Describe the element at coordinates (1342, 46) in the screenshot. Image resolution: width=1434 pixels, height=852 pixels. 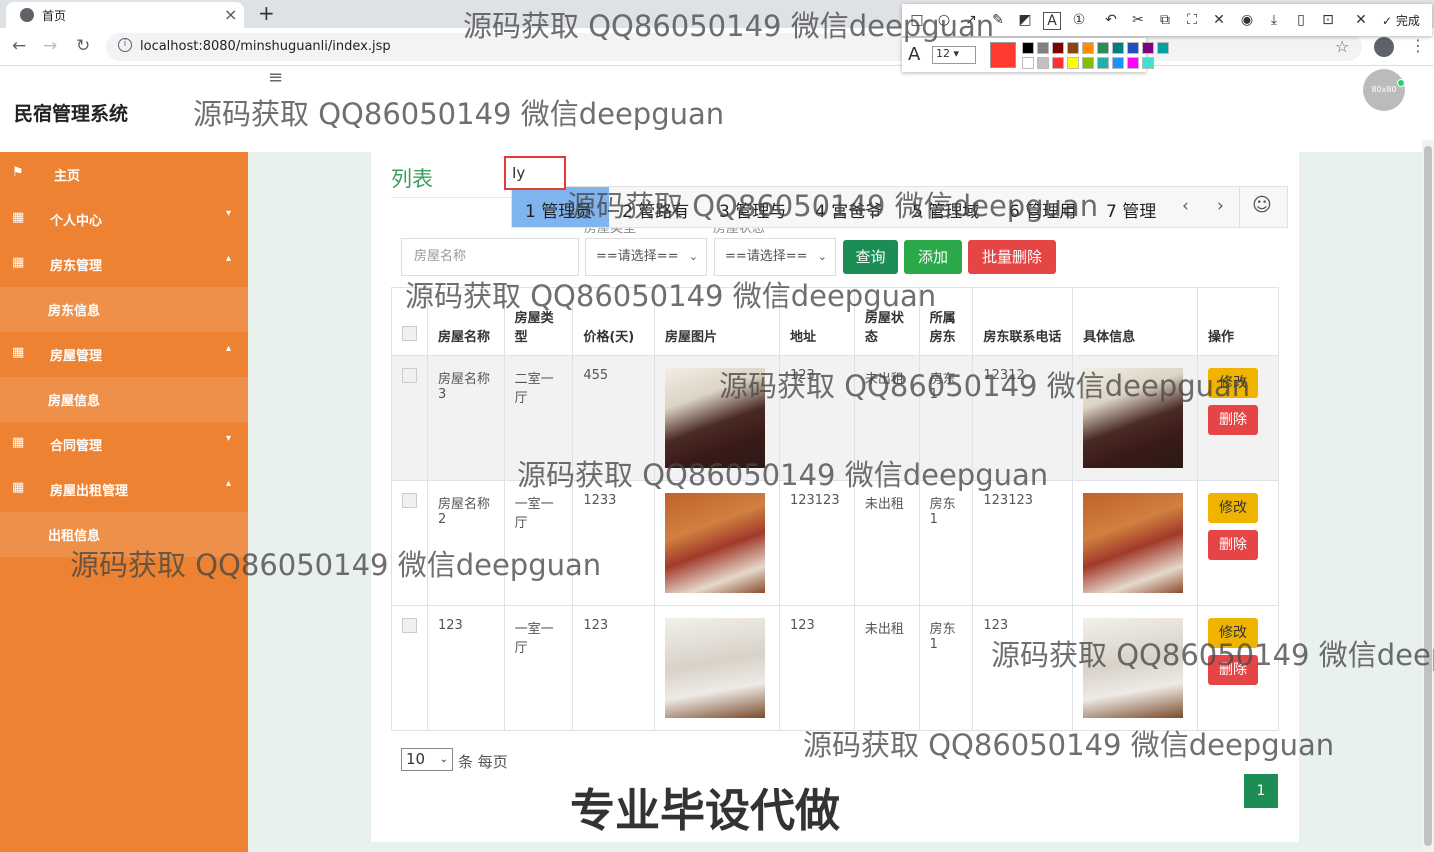
I see `bookmark-star-icon: ☆` at that location.